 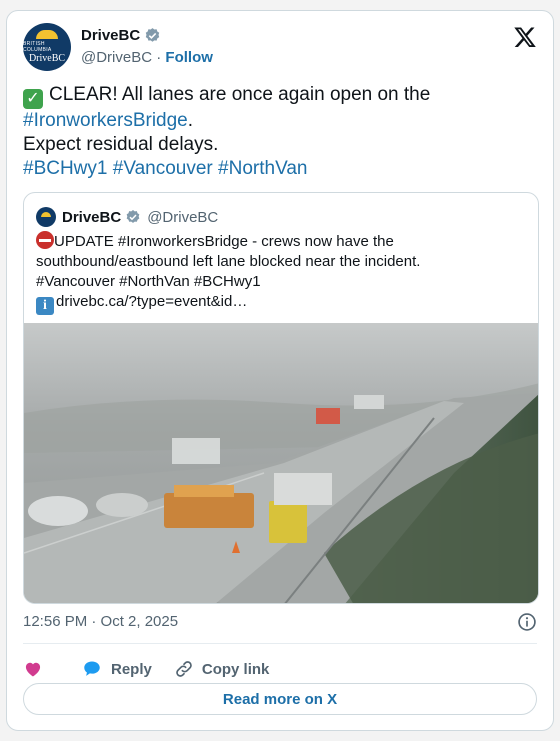 I want to click on link-icon, so click(x=184, y=669).